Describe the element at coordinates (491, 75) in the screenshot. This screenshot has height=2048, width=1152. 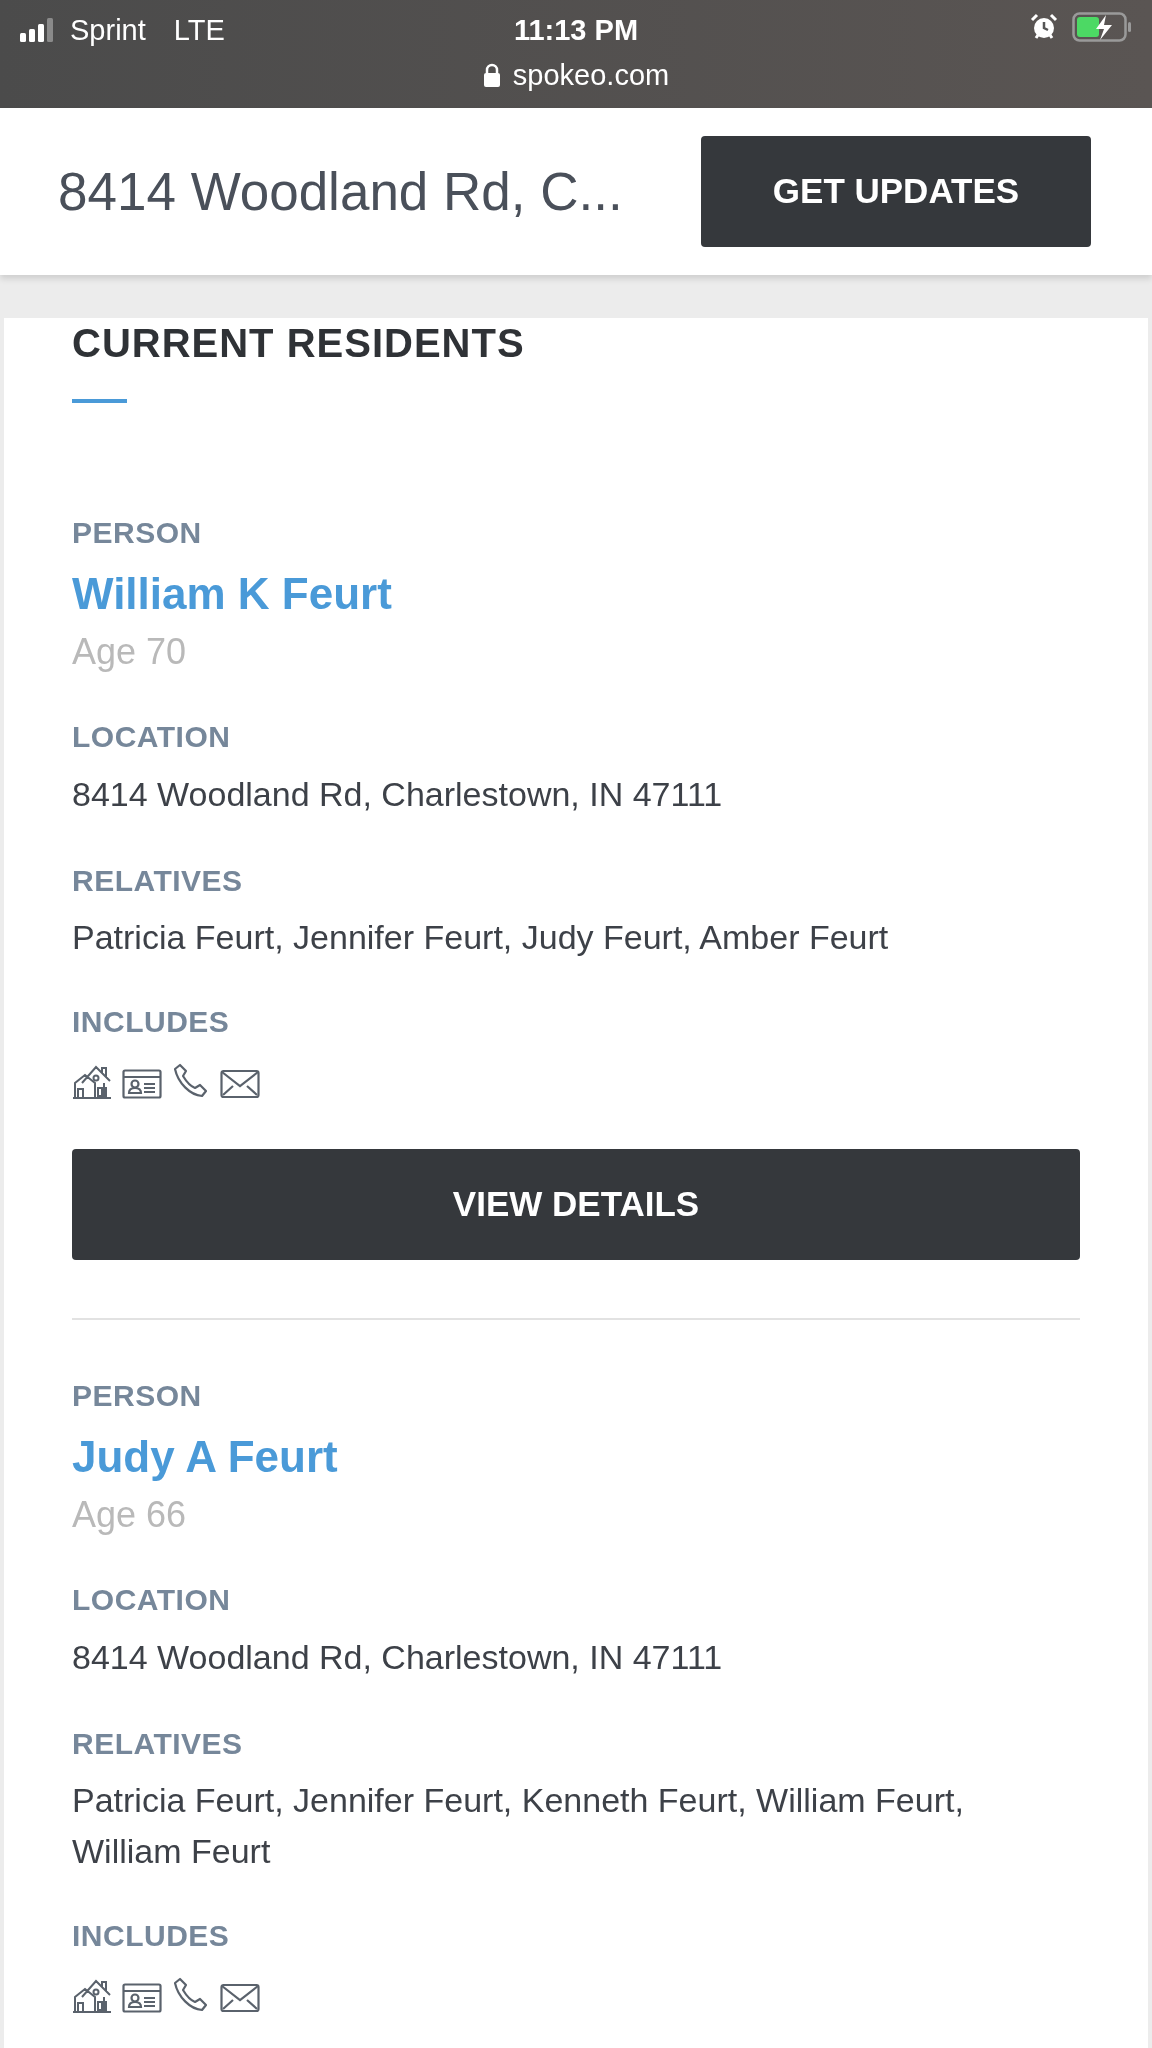
I see `lock-icon` at that location.